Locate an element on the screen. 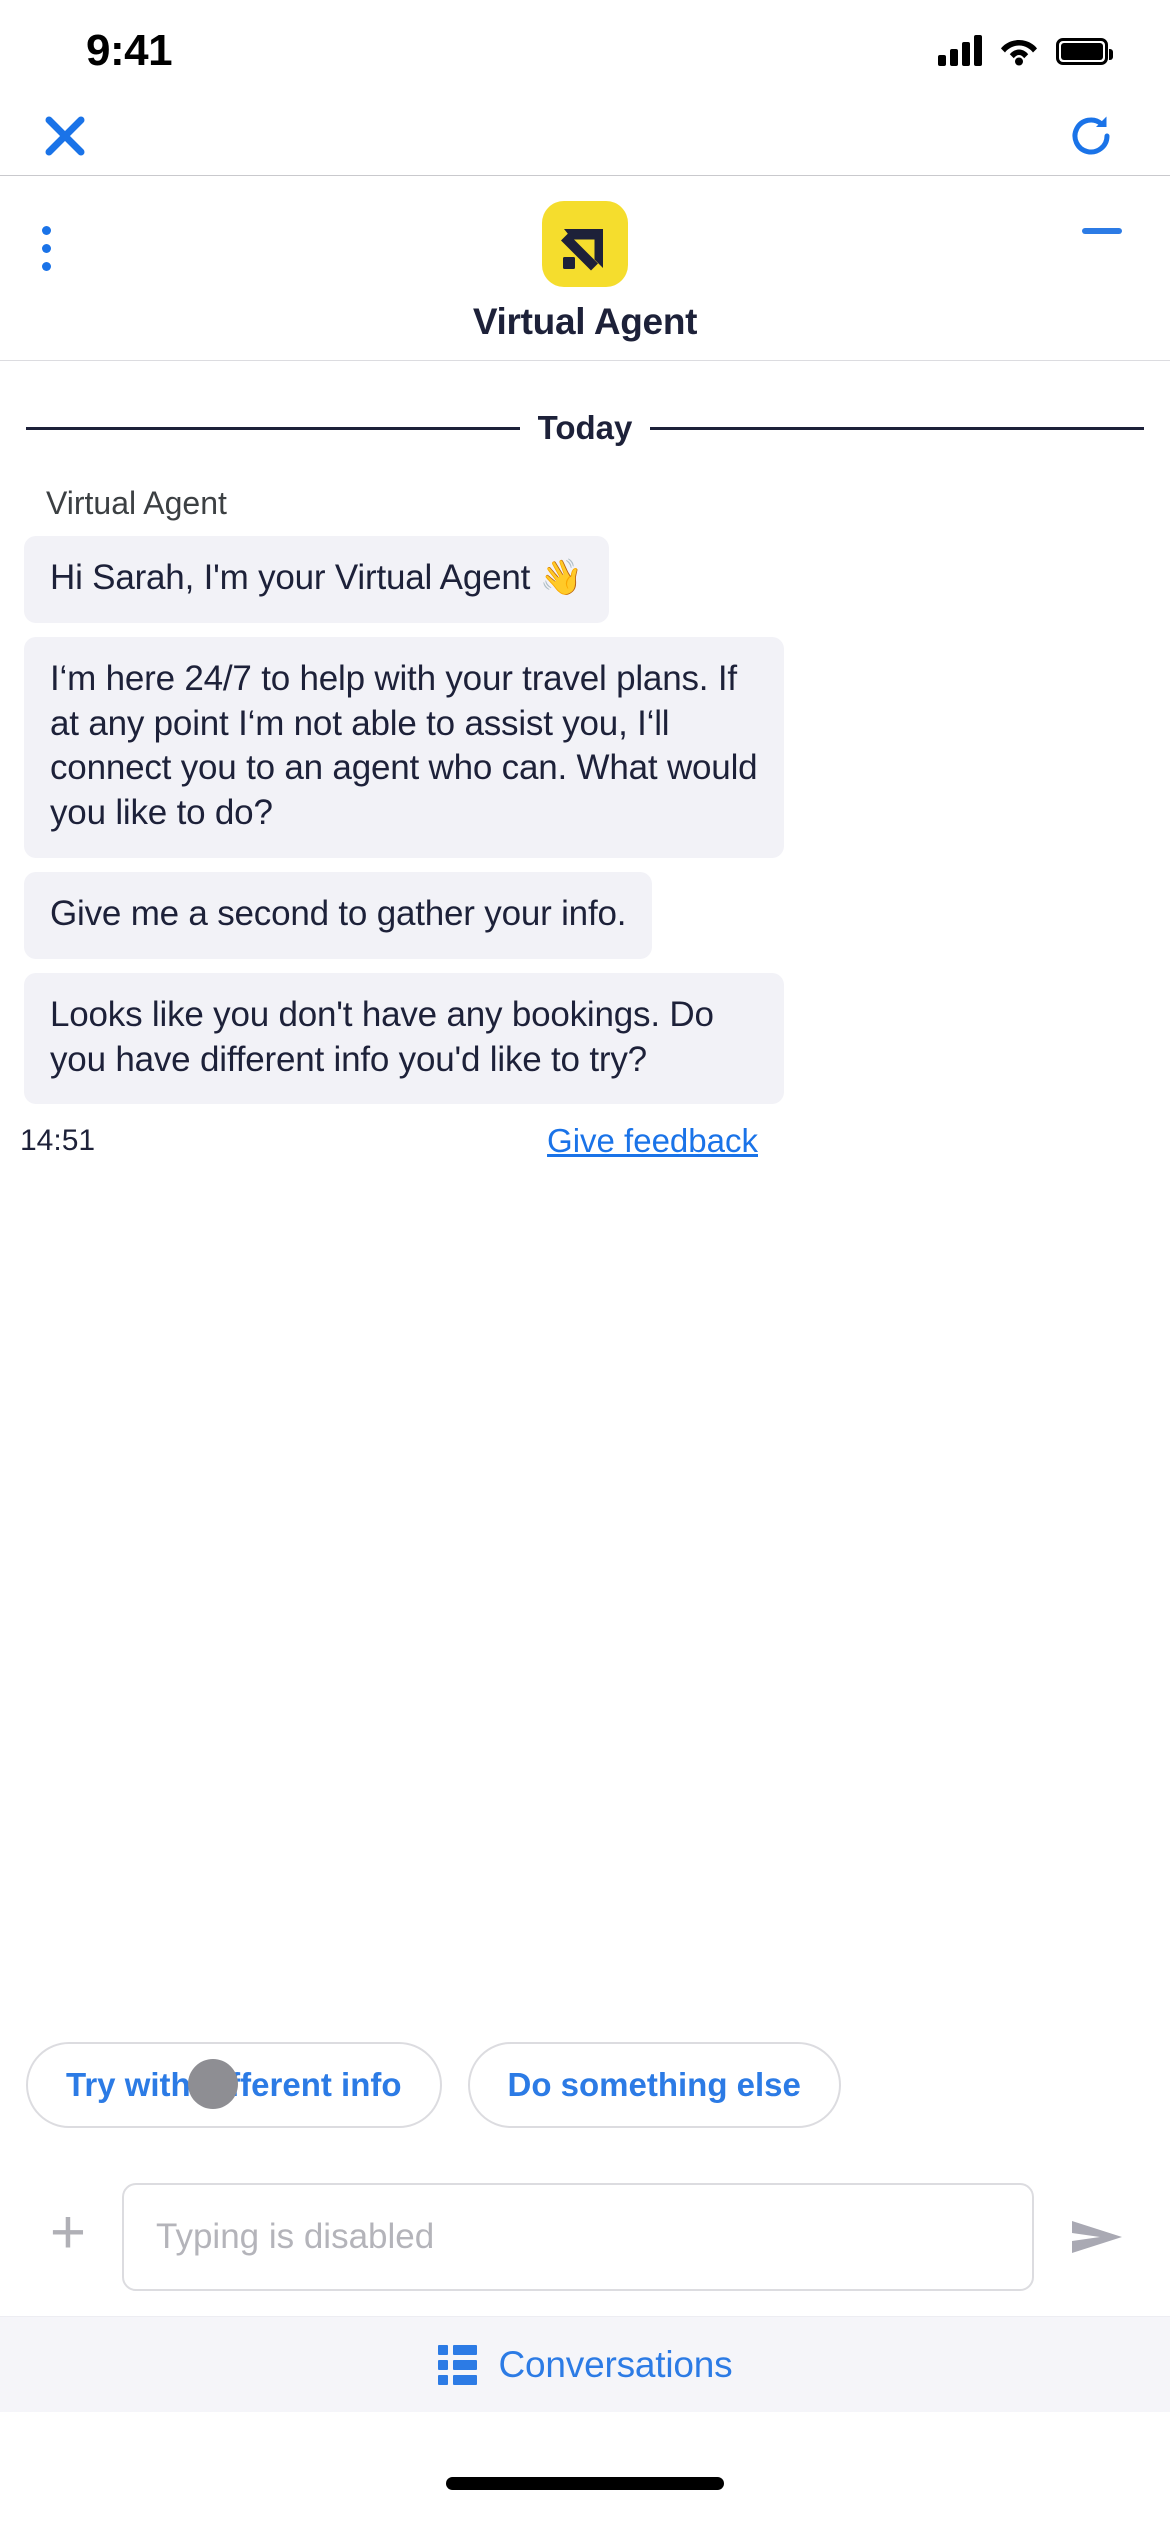 This screenshot has height=2532, width=1170. message-bubble: Give me a second to gather your info. is located at coordinates (338, 915).